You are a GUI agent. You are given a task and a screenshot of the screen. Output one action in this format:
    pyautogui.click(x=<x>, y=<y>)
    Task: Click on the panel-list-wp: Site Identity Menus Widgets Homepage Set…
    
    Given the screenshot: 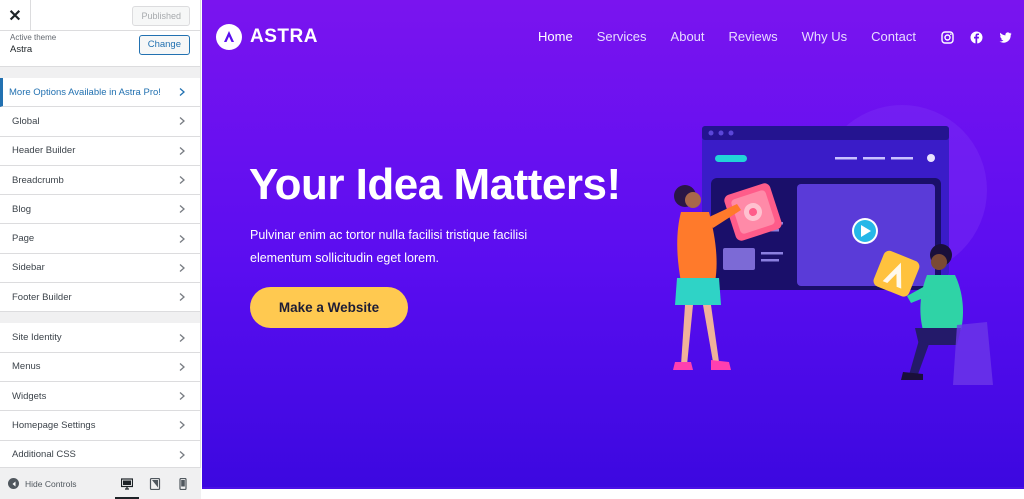 What is the action you would take?
    pyautogui.click(x=100, y=396)
    